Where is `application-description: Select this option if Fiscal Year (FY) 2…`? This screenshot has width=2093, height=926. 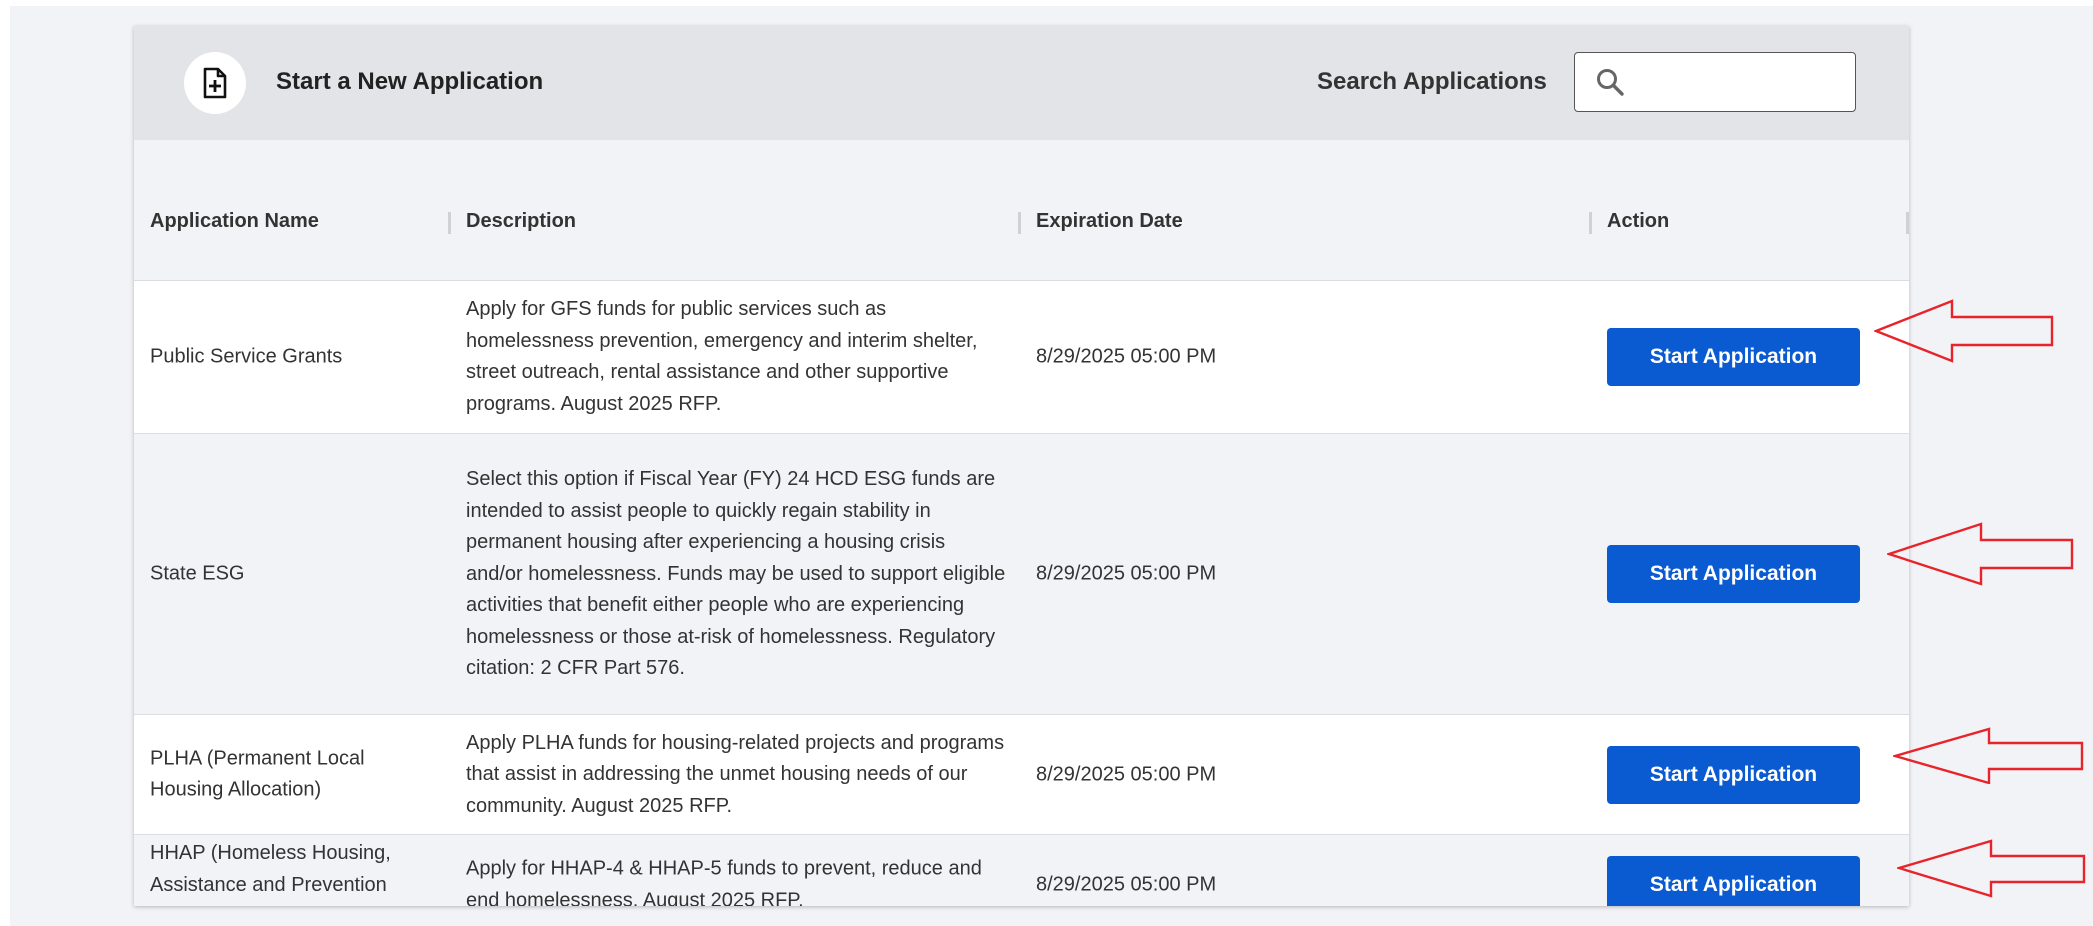 application-description: Select this option if Fiscal Year (FY) 2… is located at coordinates (736, 573).